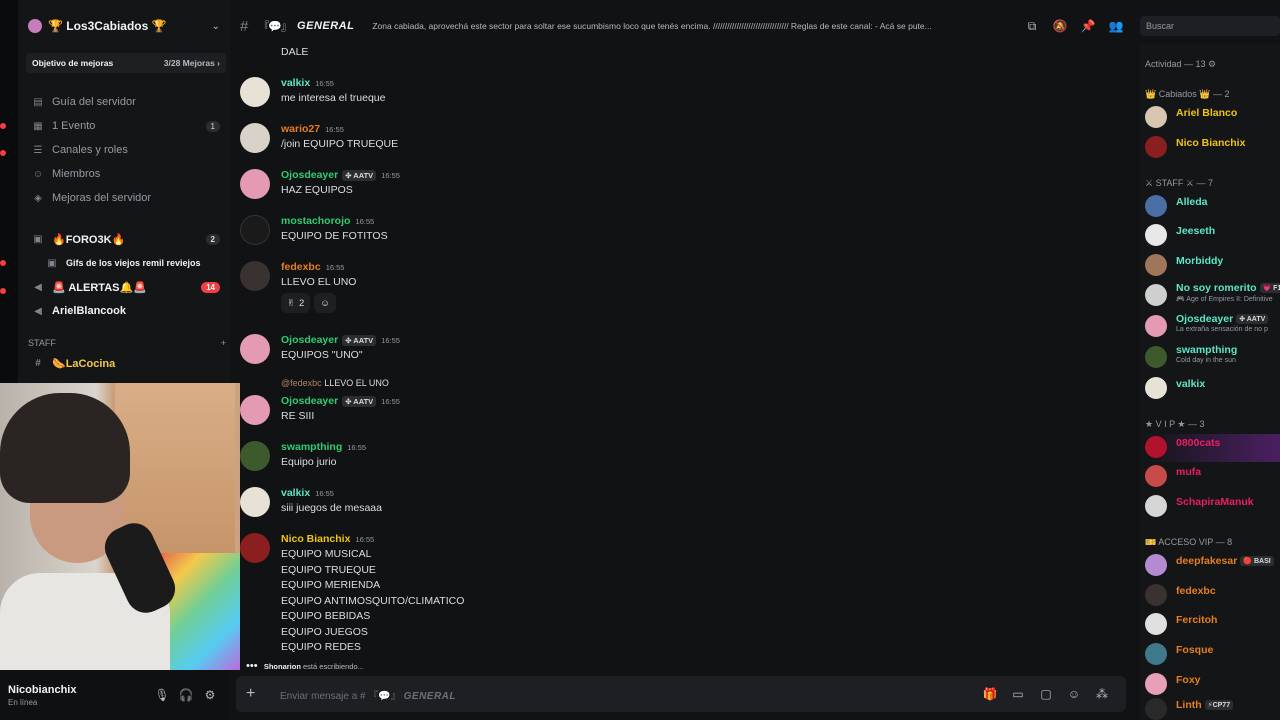 The image size is (1280, 720). Describe the element at coordinates (990, 694) in the screenshot. I see `gift-icon: 🎁` at that location.